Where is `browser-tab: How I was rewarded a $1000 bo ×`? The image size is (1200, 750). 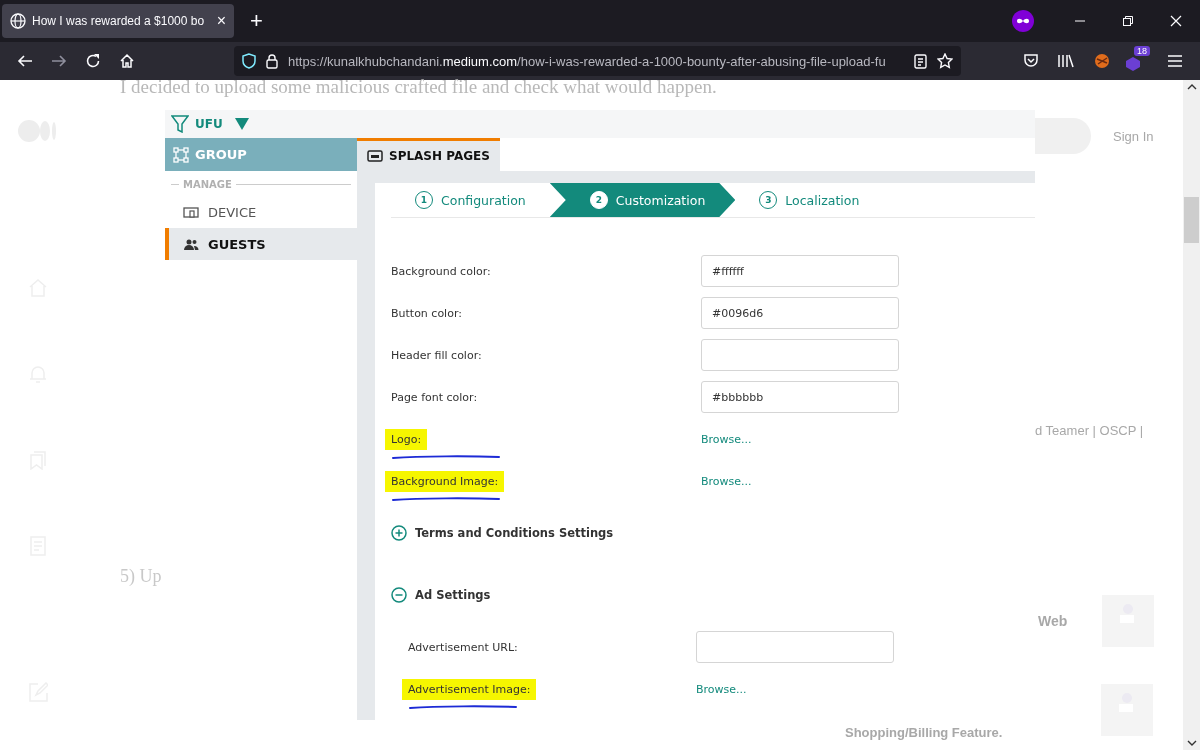 browser-tab: How I was rewarded a $1000 bo × is located at coordinates (118, 21).